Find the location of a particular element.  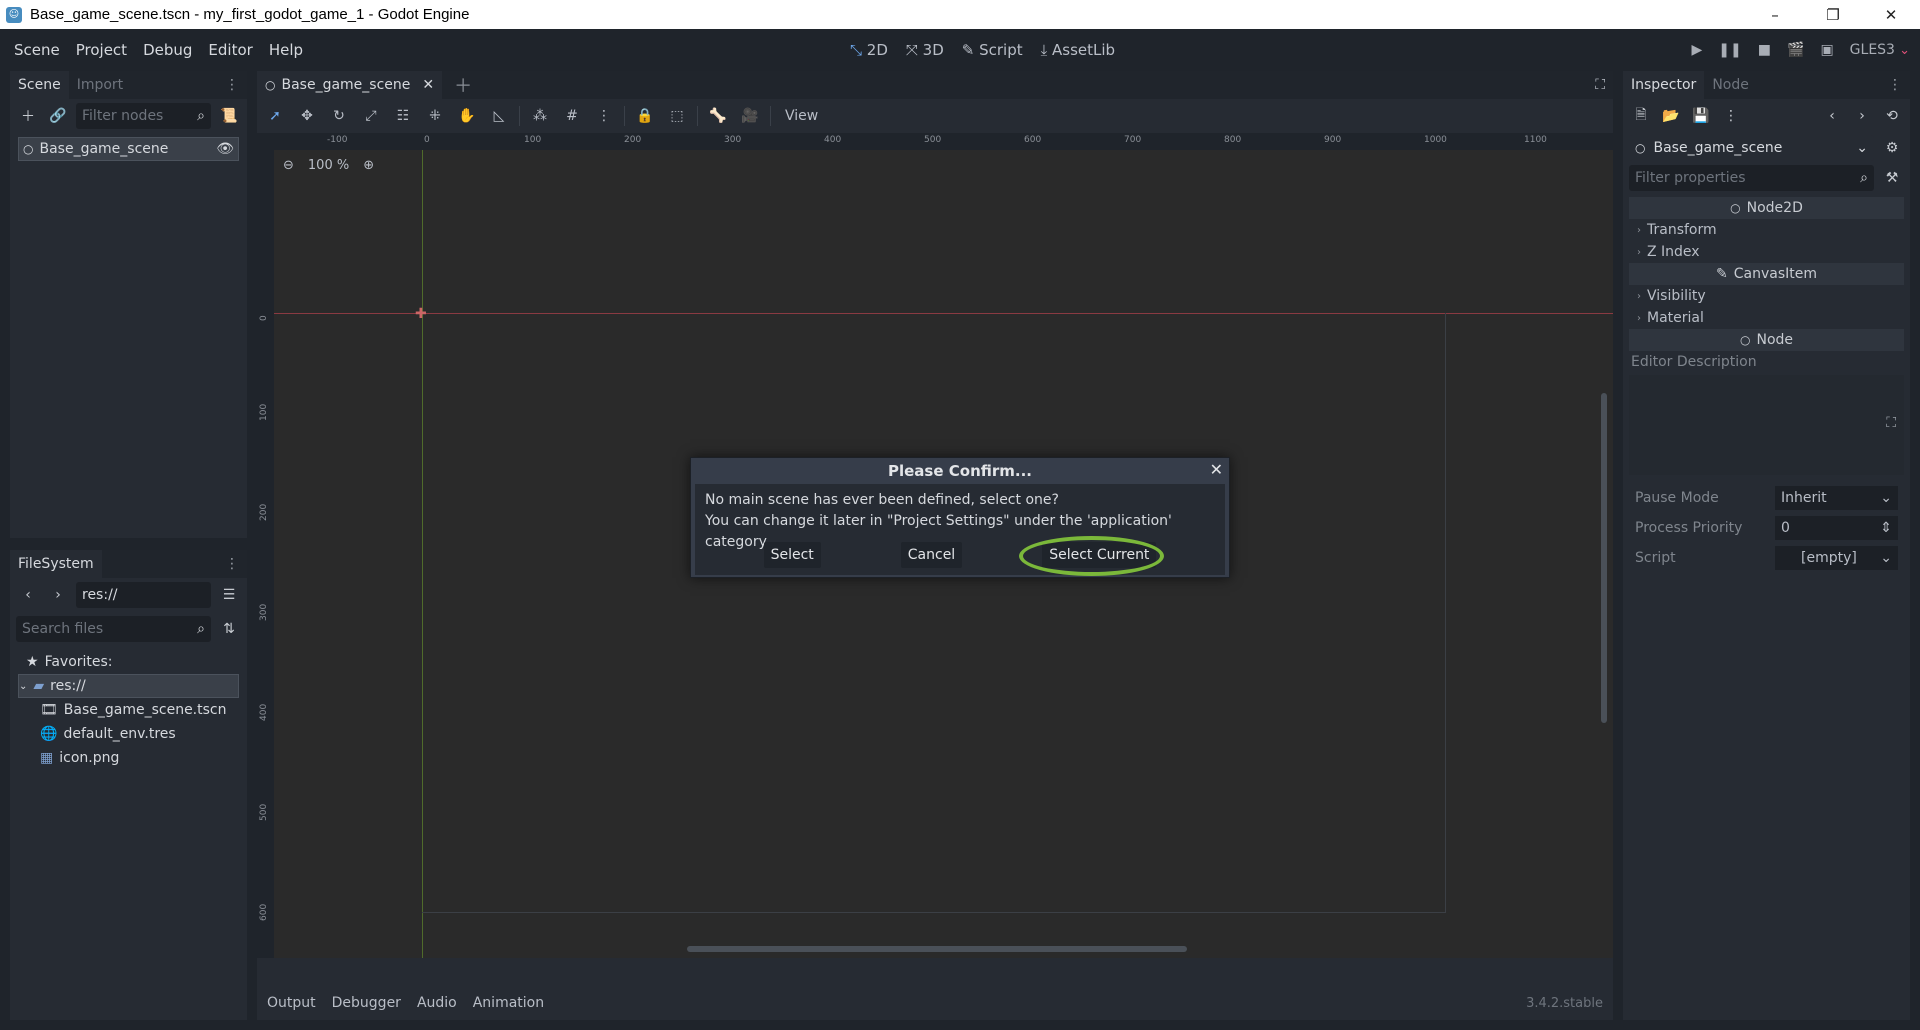

file-item: 🎞 Base_game_scene.tscn is located at coordinates (128, 710).